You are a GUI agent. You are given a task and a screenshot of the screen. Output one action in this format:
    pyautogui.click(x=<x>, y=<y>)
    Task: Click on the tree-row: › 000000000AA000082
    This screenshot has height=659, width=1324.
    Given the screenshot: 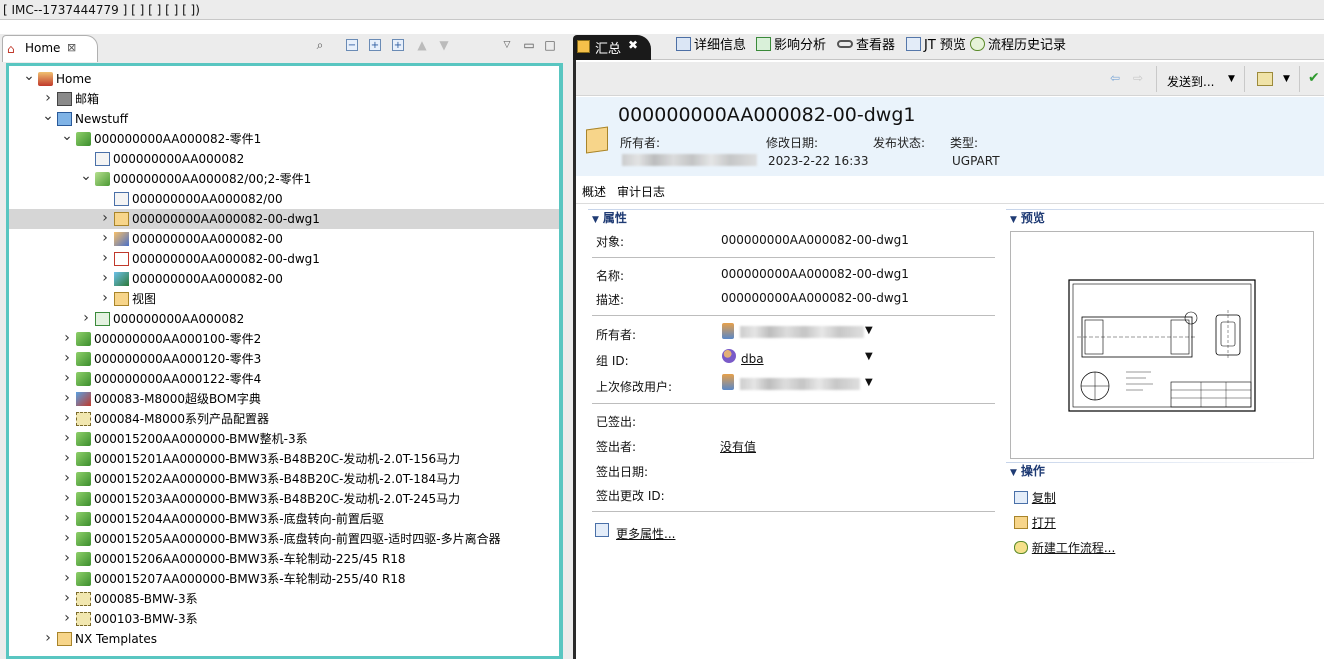 What is the action you would take?
    pyautogui.click(x=284, y=319)
    